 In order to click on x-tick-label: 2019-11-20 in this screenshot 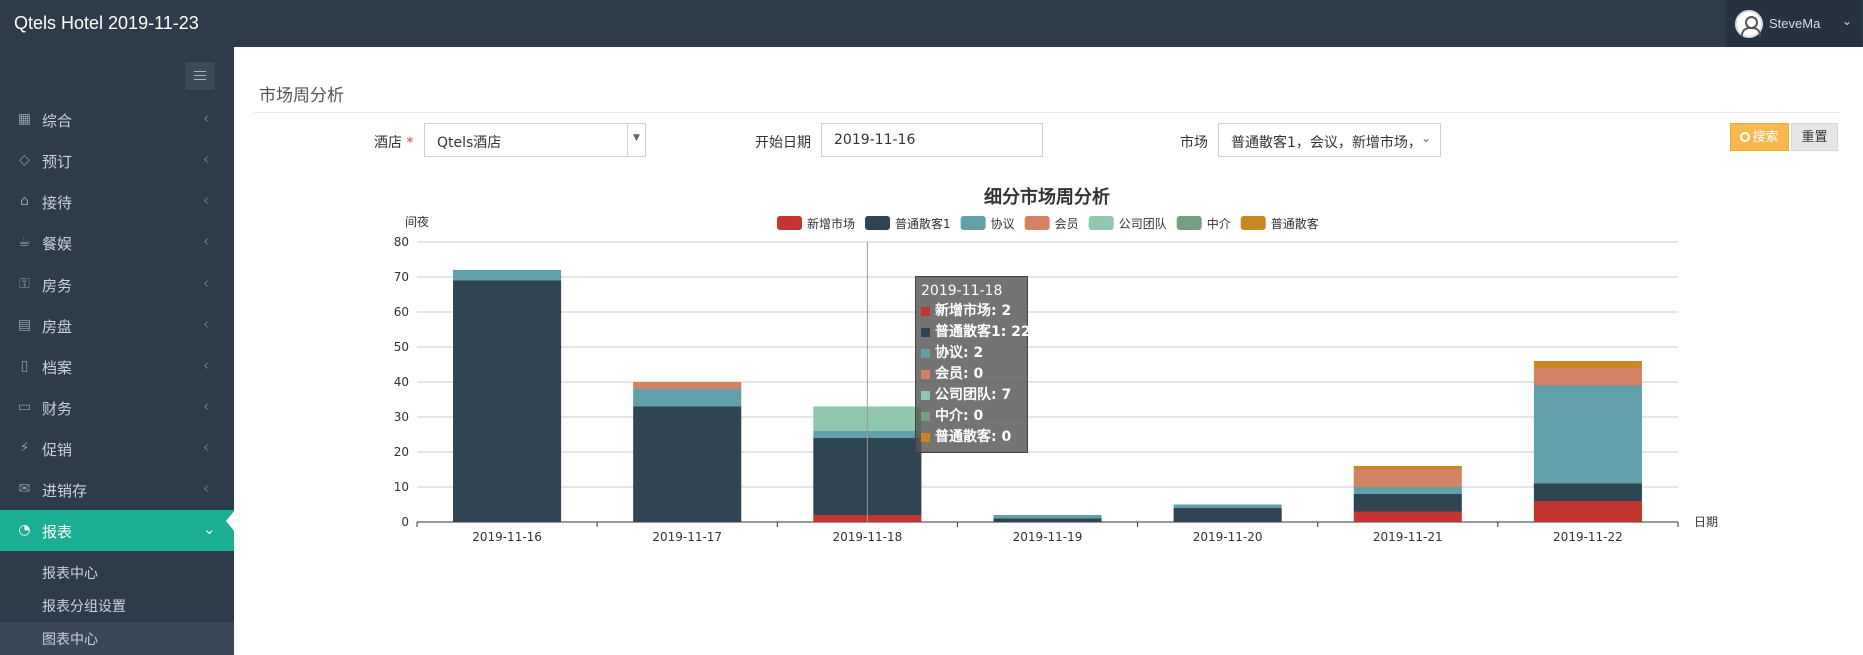, I will do `click(1228, 537)`.